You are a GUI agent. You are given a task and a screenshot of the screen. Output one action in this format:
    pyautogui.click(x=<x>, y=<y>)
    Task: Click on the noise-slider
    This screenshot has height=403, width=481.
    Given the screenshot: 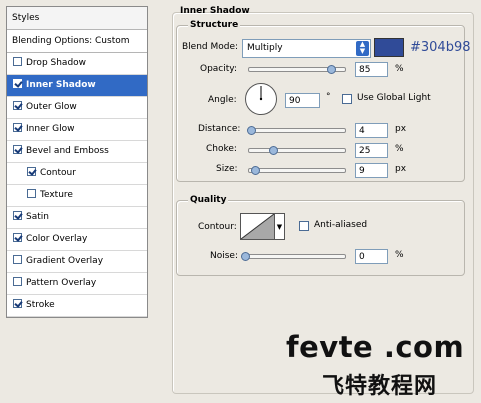 What is the action you would take?
    pyautogui.click(x=293, y=256)
    